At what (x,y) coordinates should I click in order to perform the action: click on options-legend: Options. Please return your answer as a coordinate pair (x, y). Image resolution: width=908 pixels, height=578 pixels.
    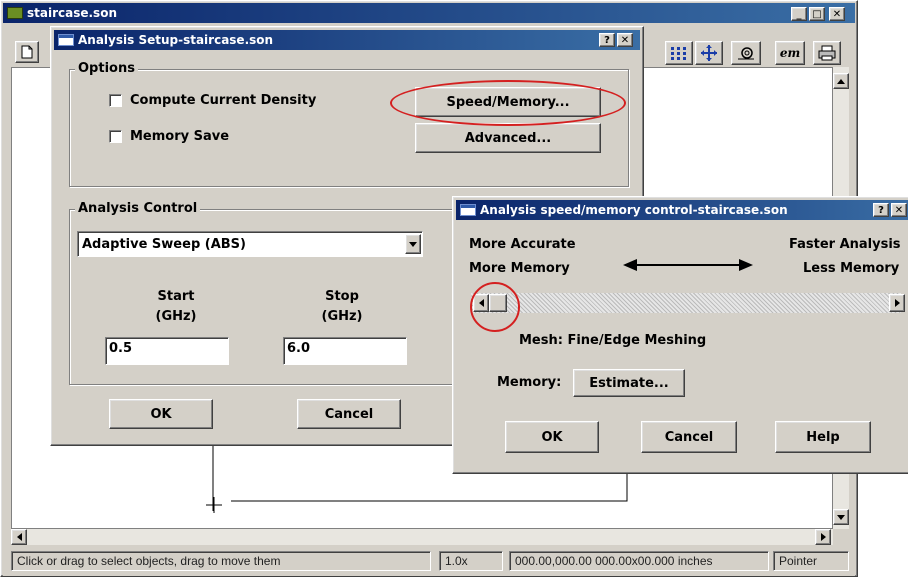
    Looking at the image, I should click on (106, 68).